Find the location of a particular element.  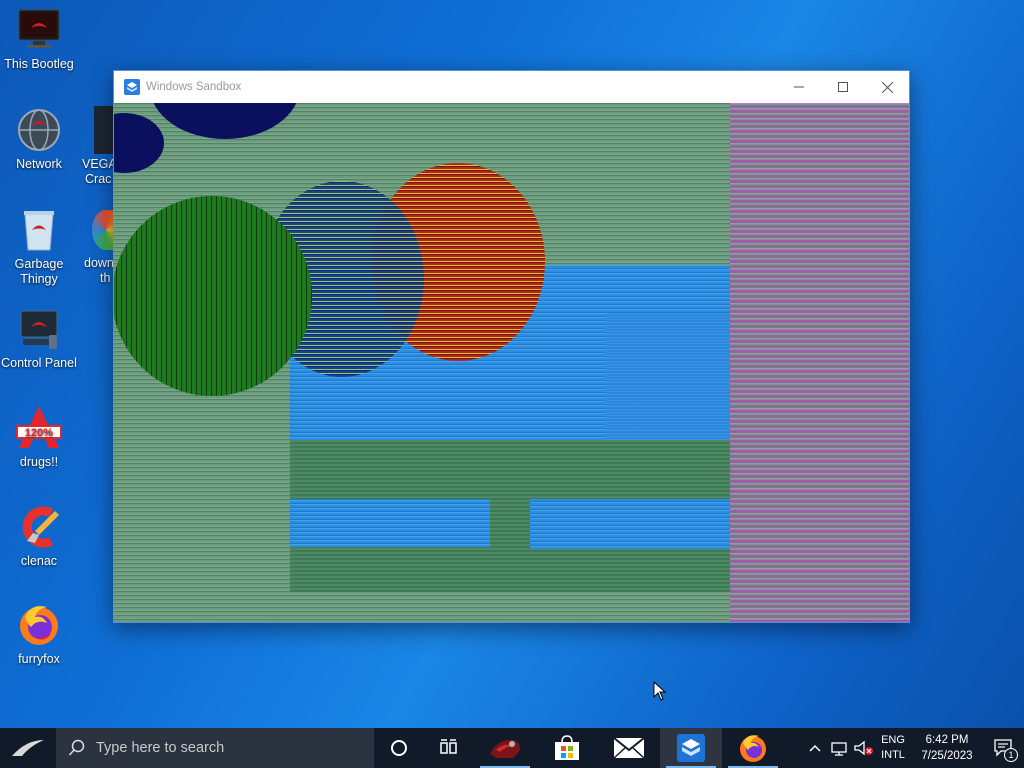

rog-app-icon is located at coordinates (505, 748).